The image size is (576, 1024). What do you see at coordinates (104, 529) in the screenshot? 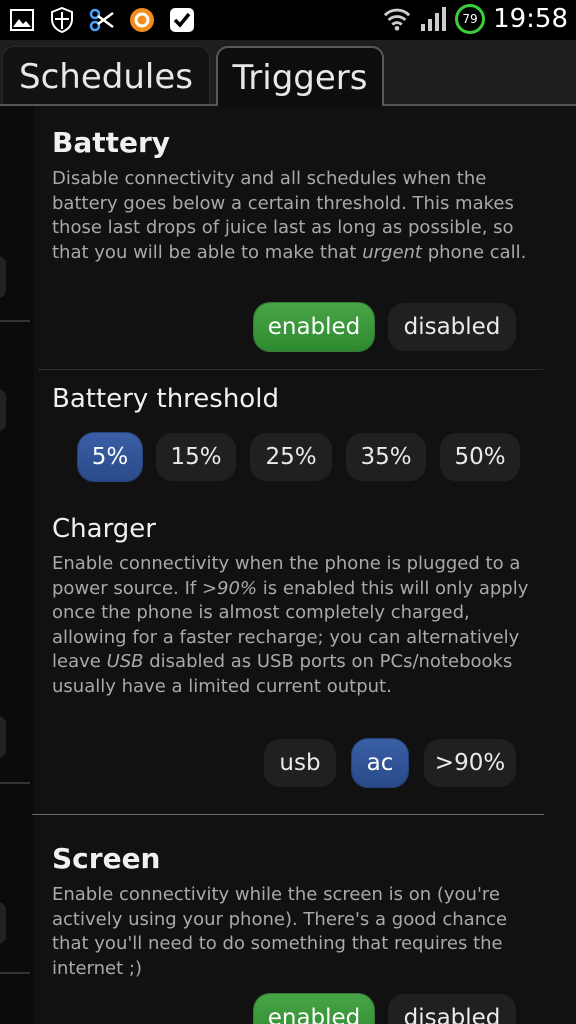
I see `charger-title: Charger` at bounding box center [104, 529].